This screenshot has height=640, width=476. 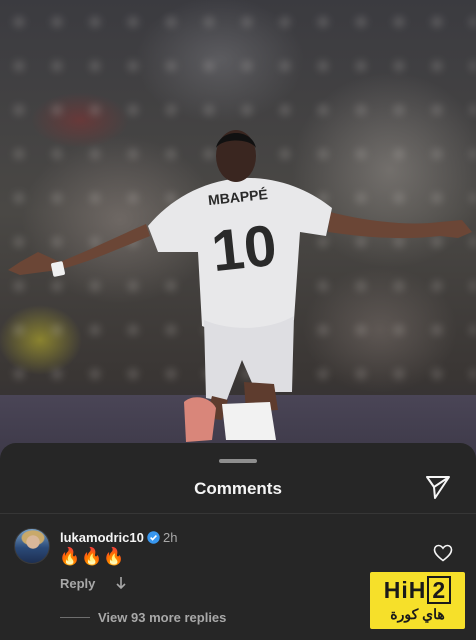 What do you see at coordinates (443, 553) in the screenshot?
I see `heart-outline-icon` at bounding box center [443, 553].